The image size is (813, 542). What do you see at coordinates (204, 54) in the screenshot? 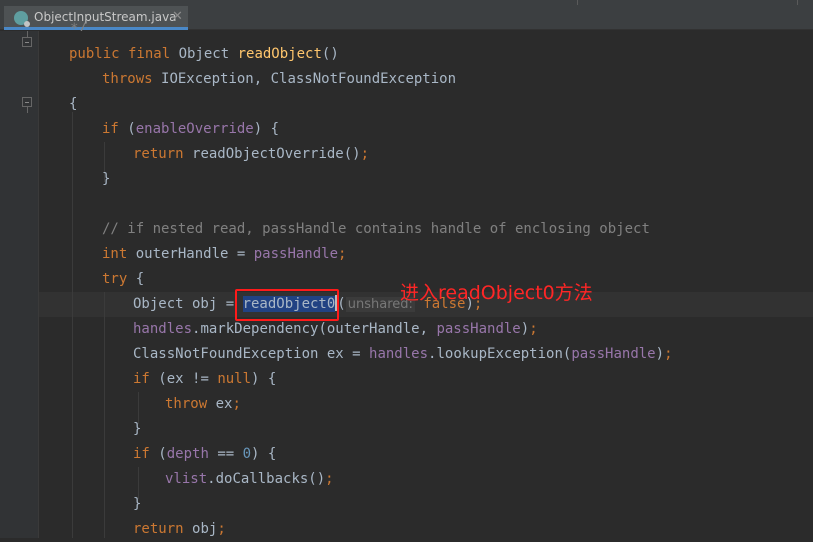
I see `code-line: public final Object readObject()` at bounding box center [204, 54].